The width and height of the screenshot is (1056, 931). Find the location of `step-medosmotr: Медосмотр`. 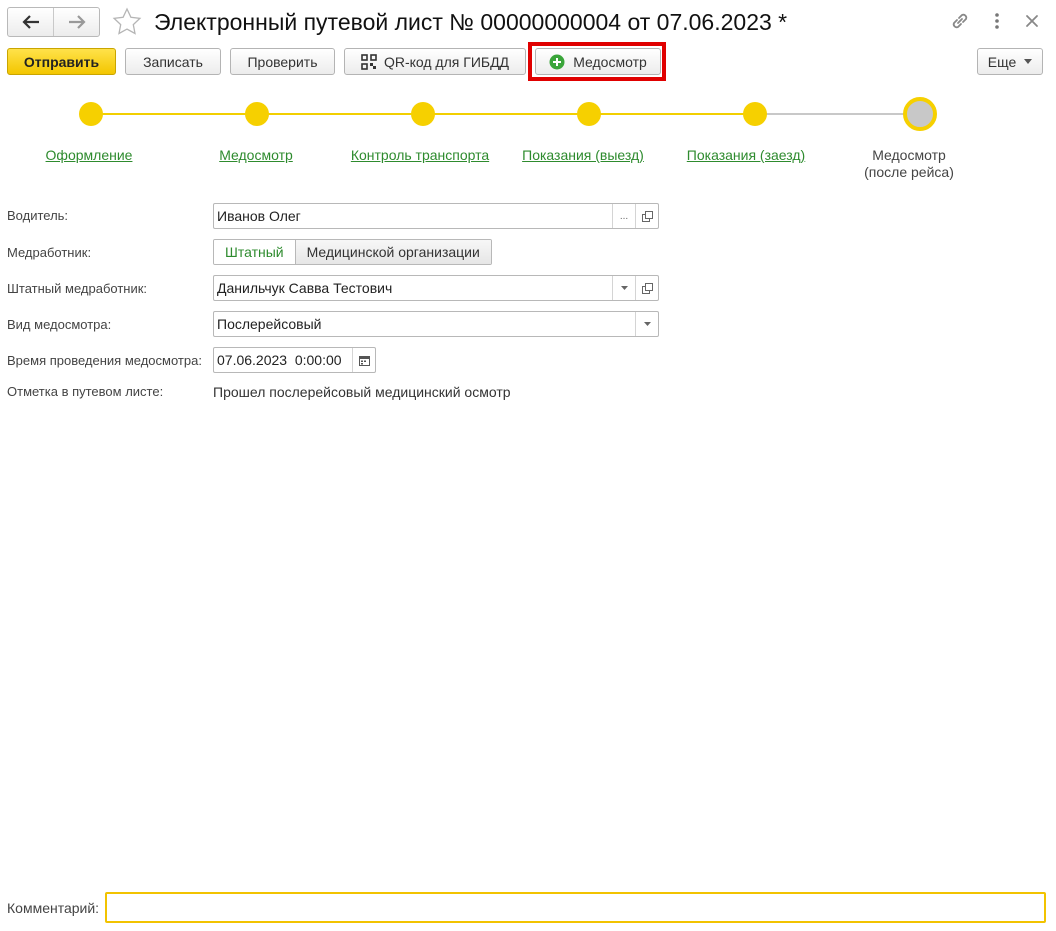

step-medosmotr: Медосмотр is located at coordinates (256, 155).